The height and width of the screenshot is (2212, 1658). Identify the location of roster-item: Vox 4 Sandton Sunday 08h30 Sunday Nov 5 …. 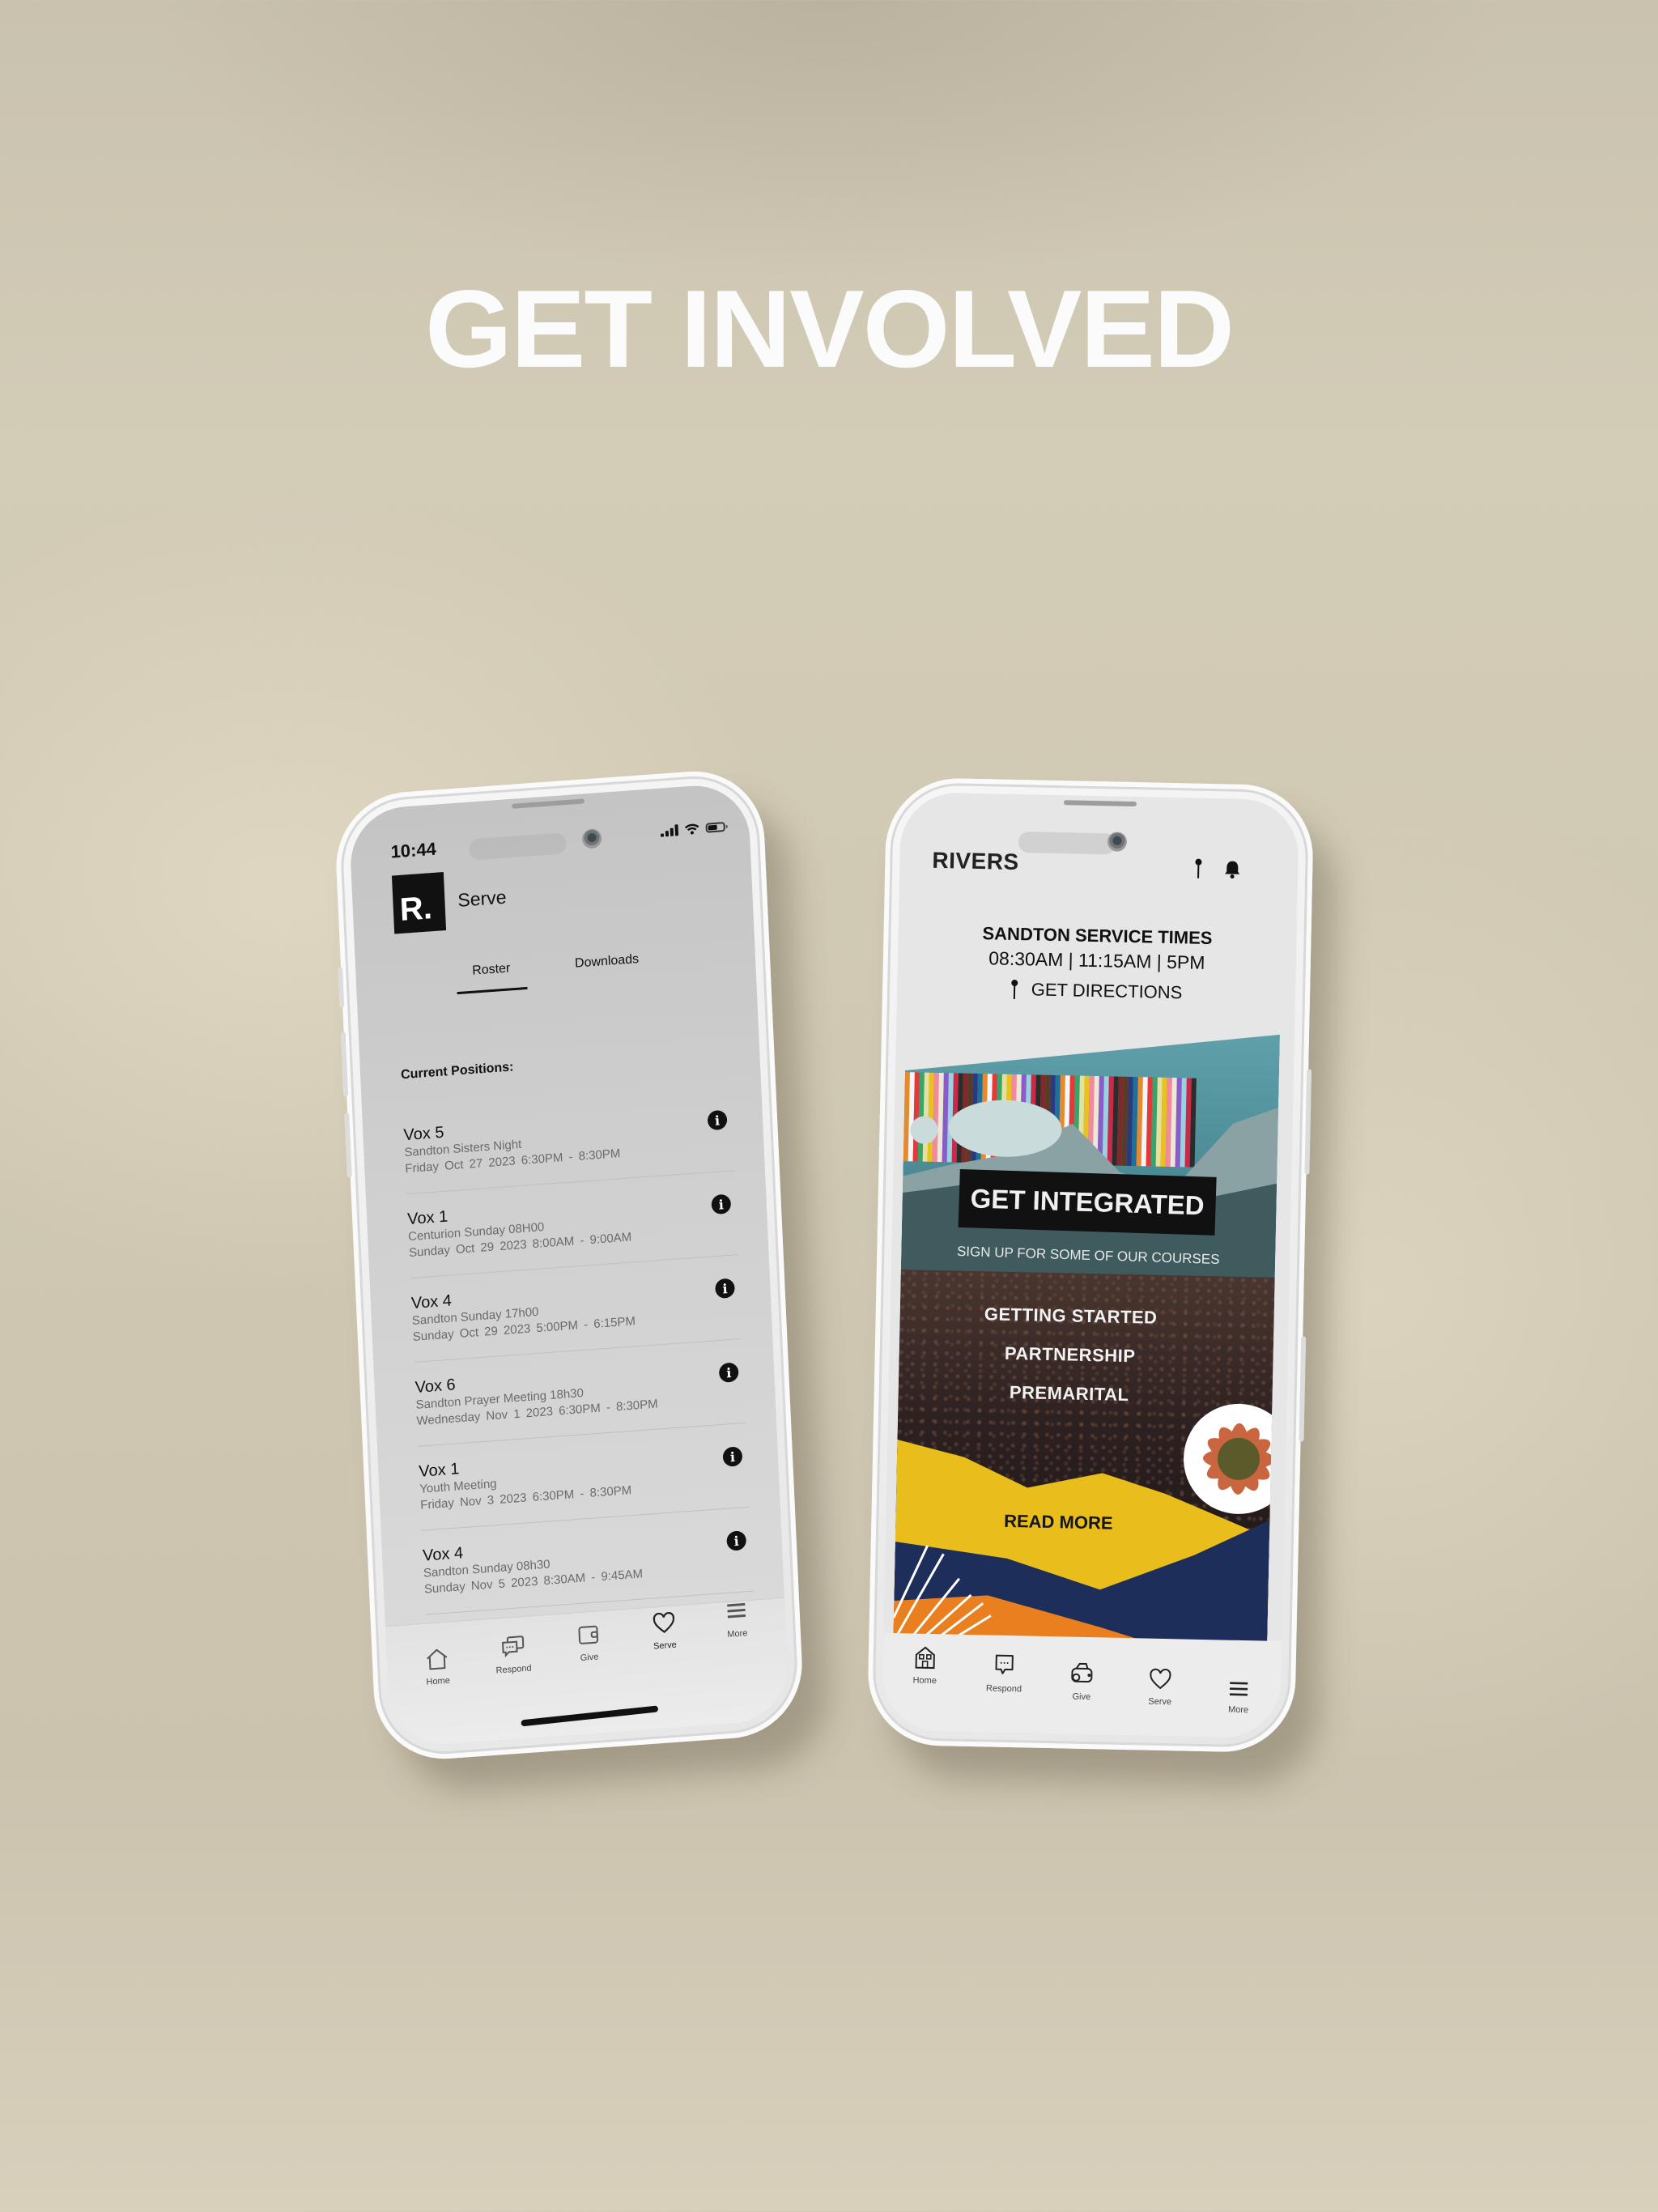
(588, 1567).